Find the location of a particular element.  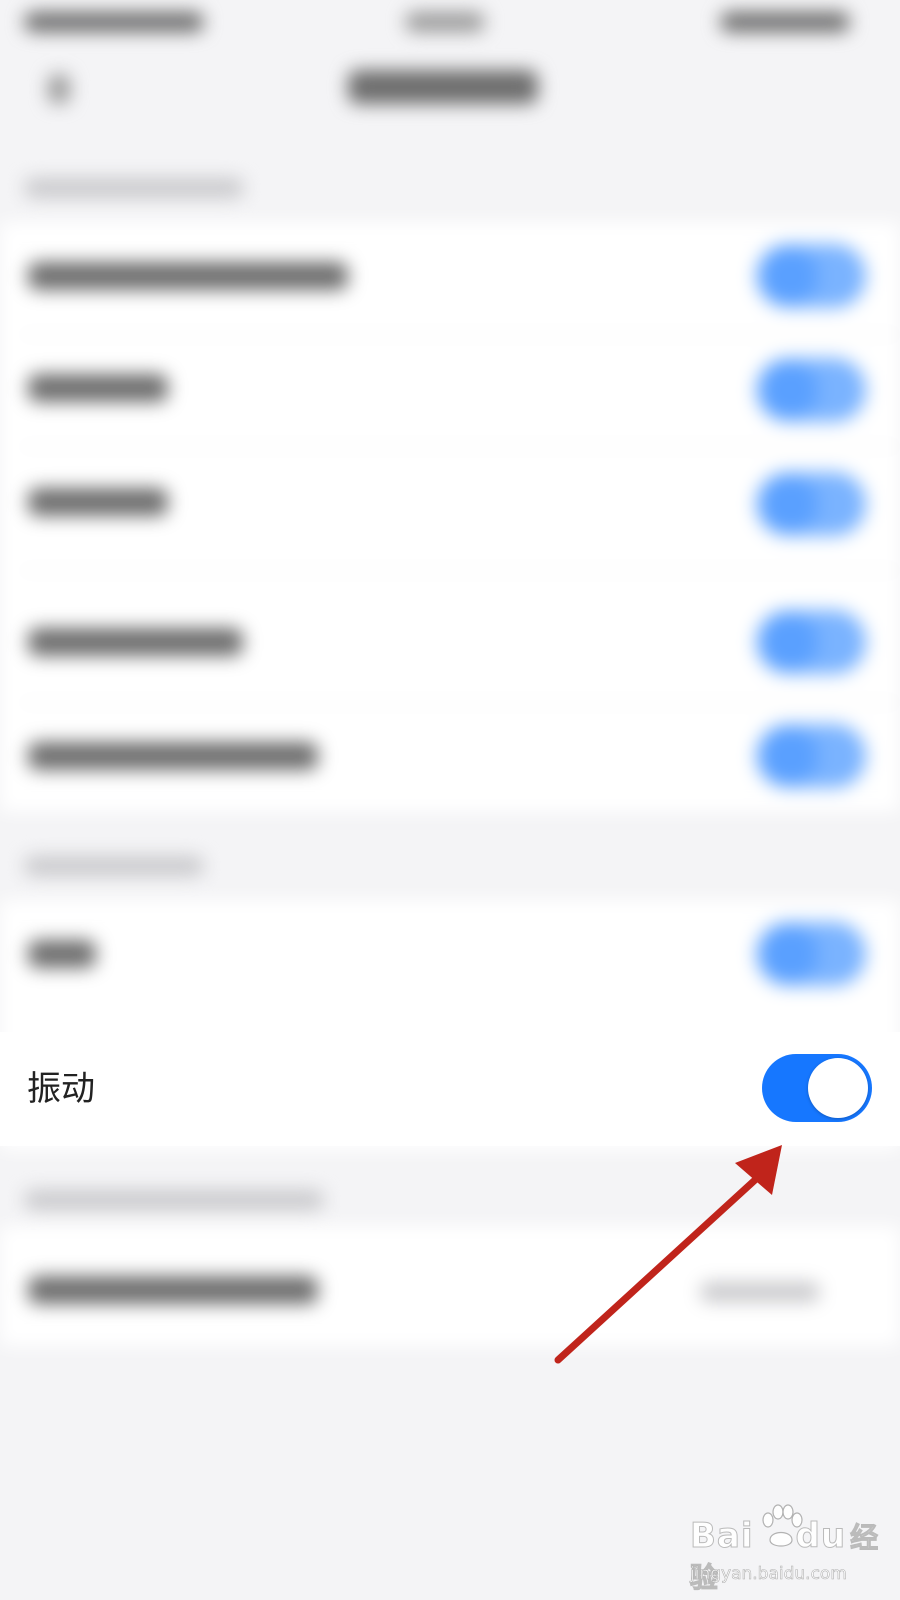

toggle-knob is located at coordinates (838, 1088).